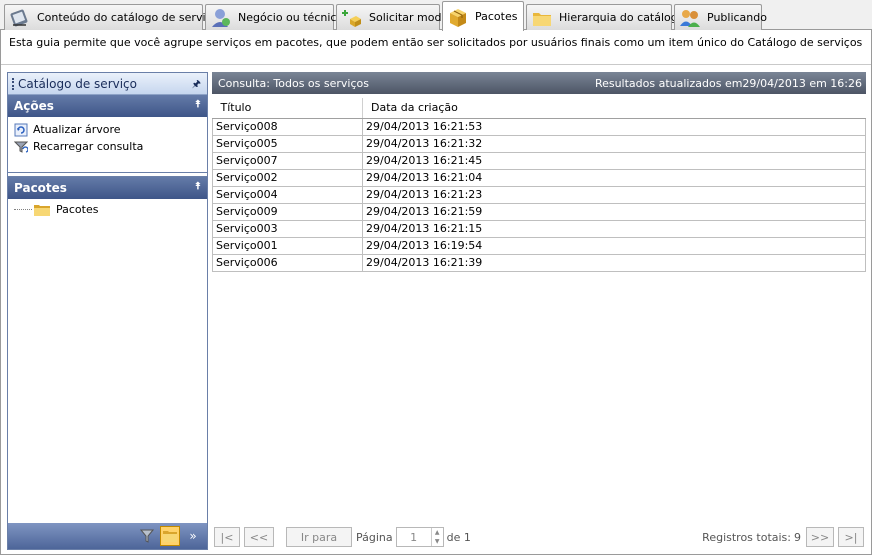  I want to click on side-panel-header: Catálogo de serviço 🖈, so click(107, 84).